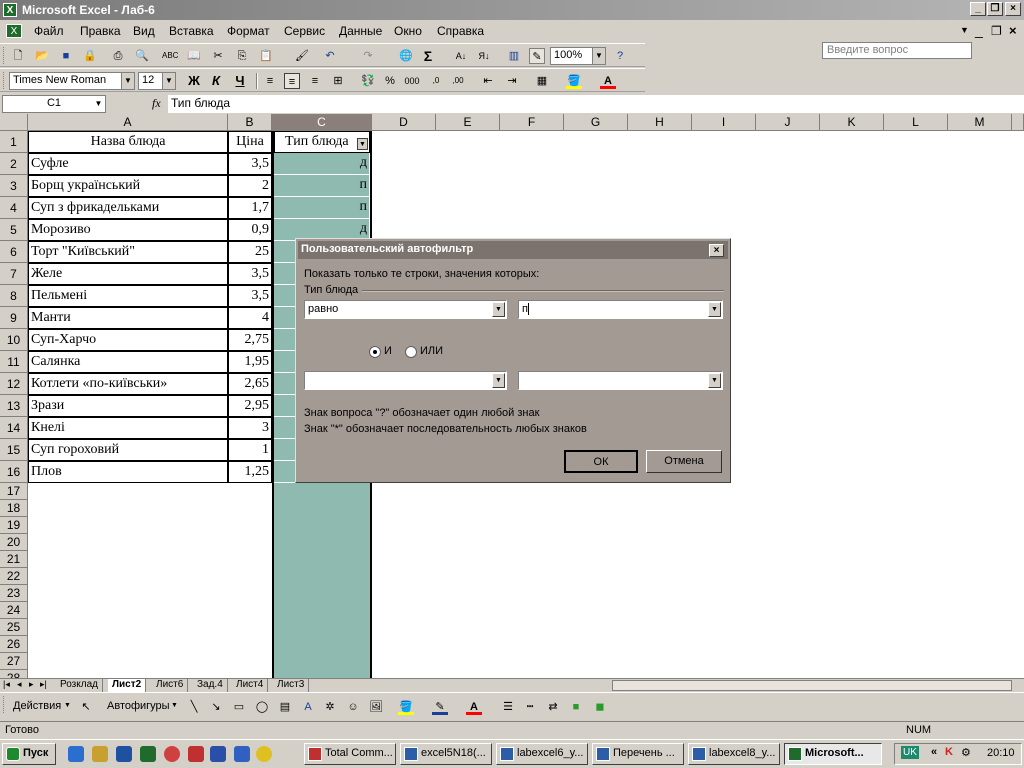  What do you see at coordinates (138, 706) in the screenshot?
I see `autoshapes-menu: Автофигуры` at bounding box center [138, 706].